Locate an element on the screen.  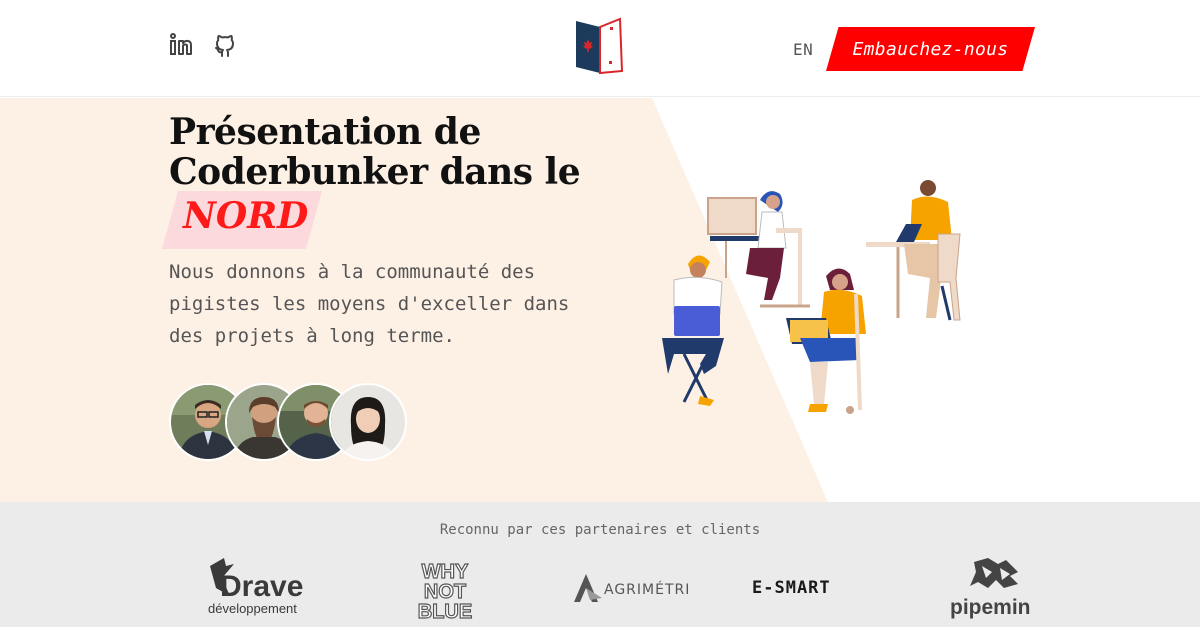
partner-agrimetrie-name: AGRIMÉTRIE is located at coordinates (647, 589).